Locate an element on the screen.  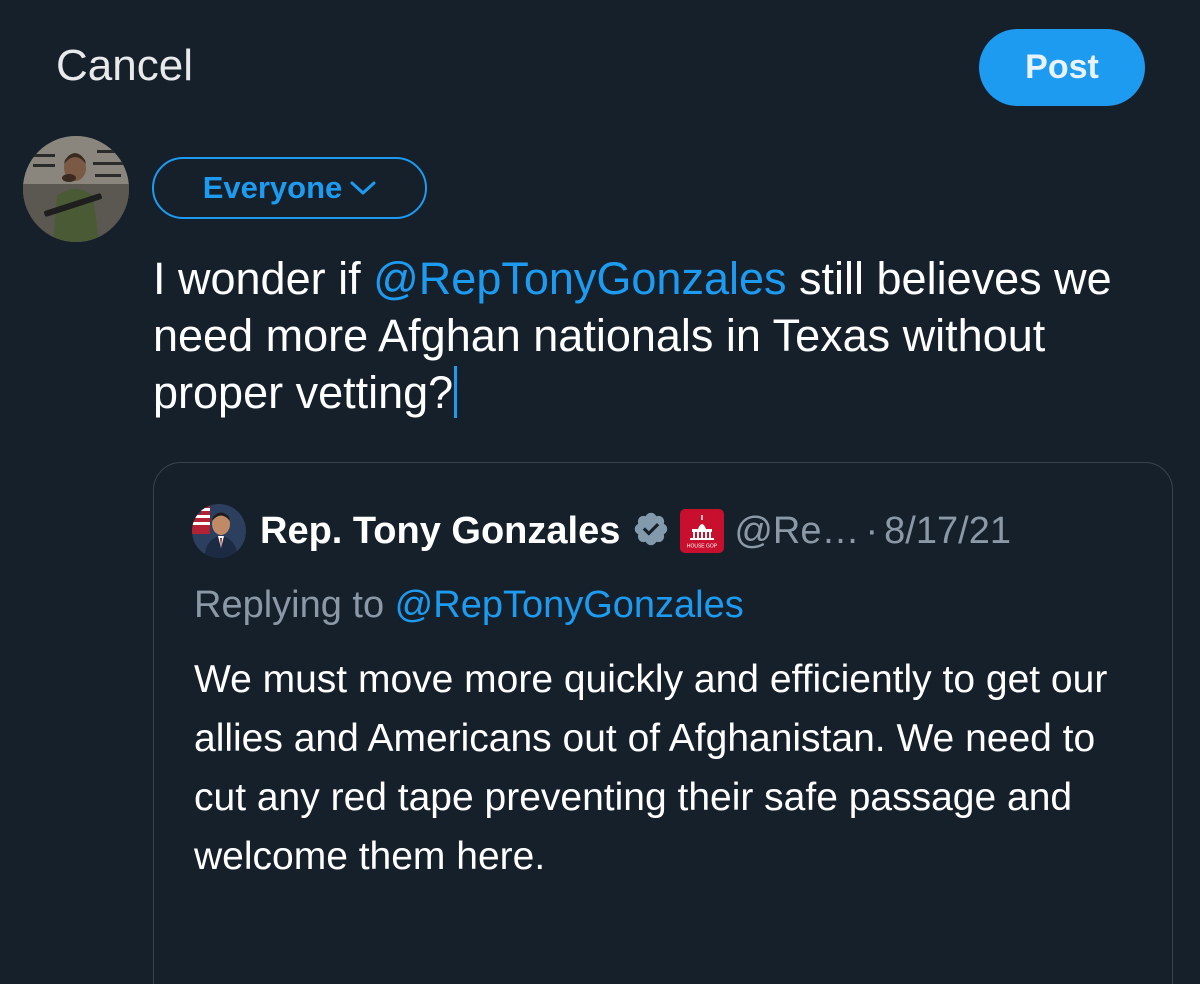
verified-badge-icon is located at coordinates (651, 531).